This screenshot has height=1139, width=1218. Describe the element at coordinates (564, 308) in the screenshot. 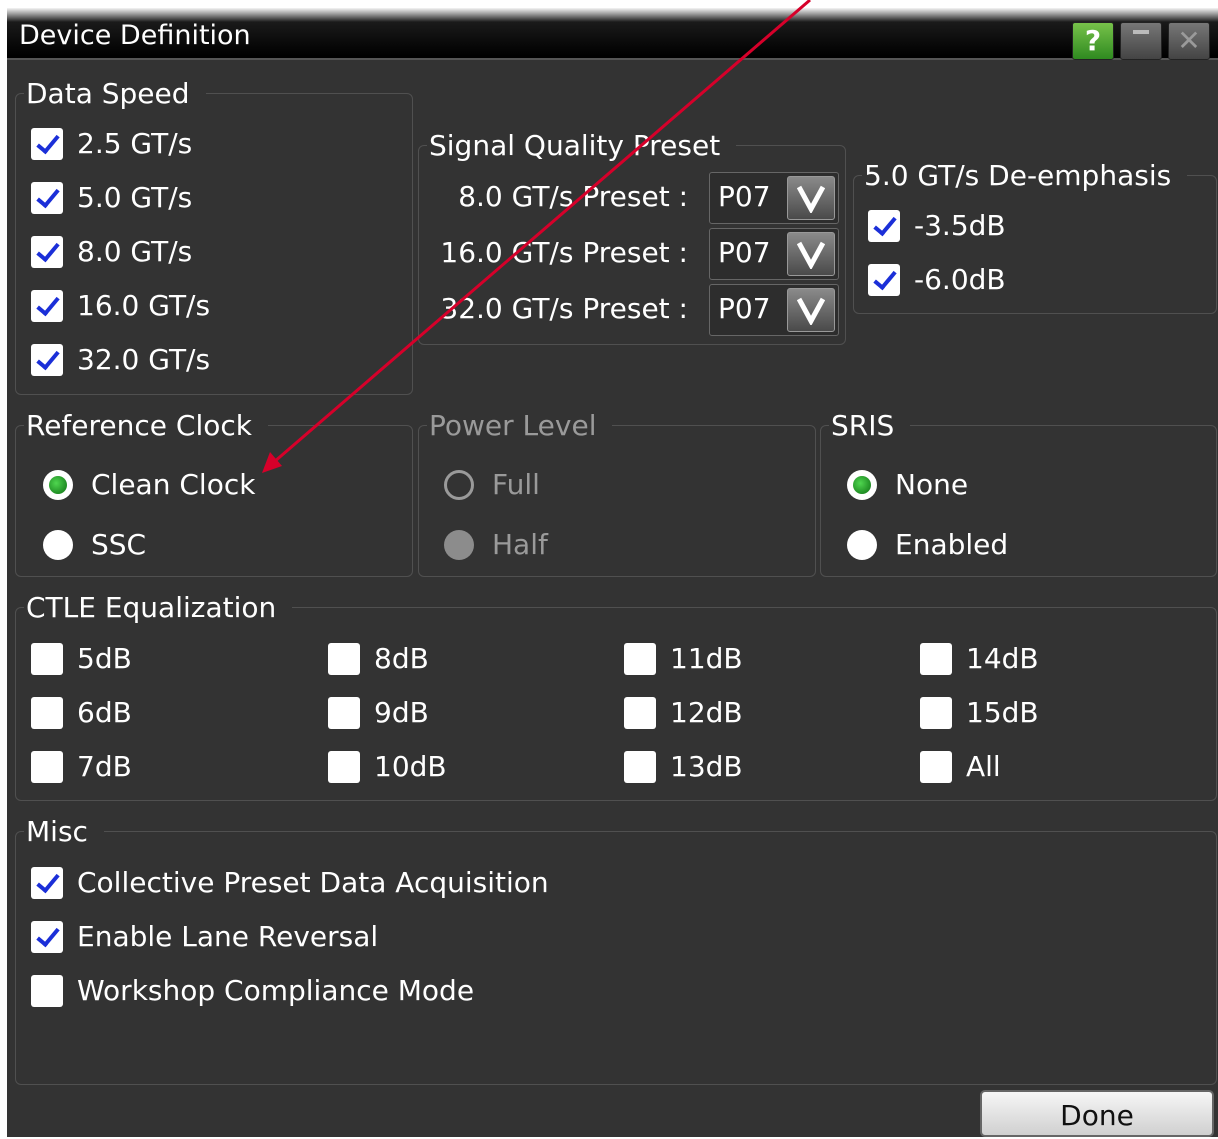

I see `preset-label-32-0: 32.0 GT/s Preset :` at that location.